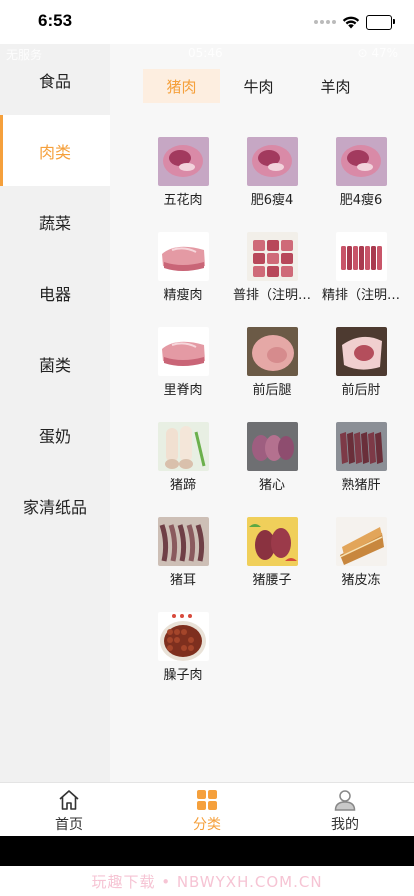 Image resolution: width=414 pixels, height=896 pixels. Describe the element at coordinates (351, 22) in the screenshot. I see `wifi-icon` at that location.